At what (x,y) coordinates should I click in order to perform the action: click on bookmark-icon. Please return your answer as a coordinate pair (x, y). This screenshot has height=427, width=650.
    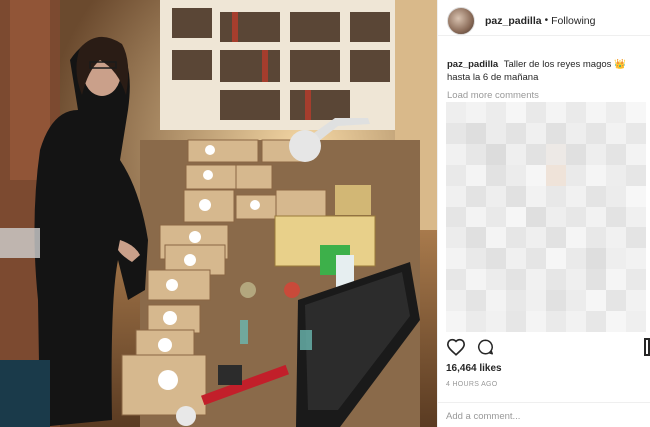
    Looking at the image, I should click on (647, 349).